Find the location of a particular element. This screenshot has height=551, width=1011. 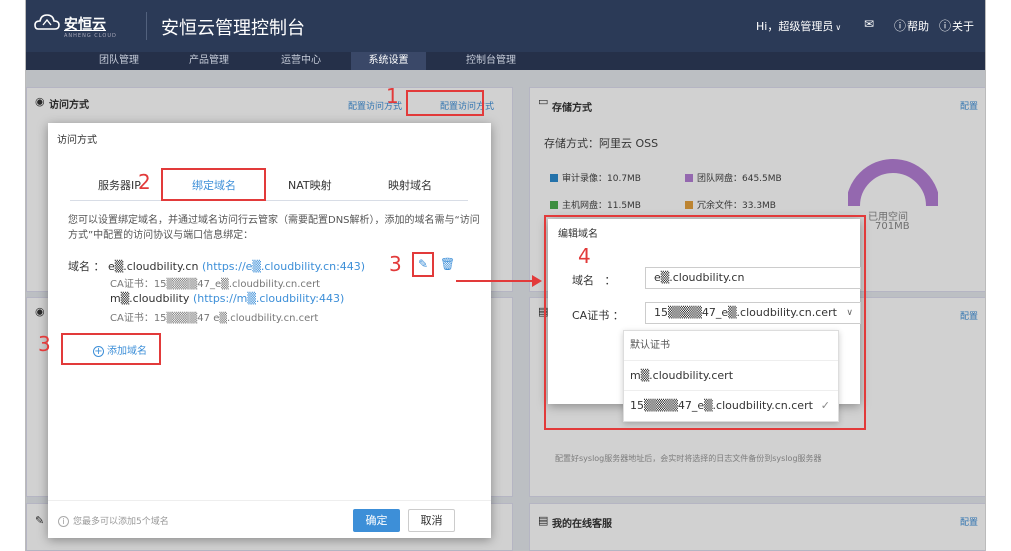

user-menu: Hi，超级管理员 ∨ is located at coordinates (798, 26).